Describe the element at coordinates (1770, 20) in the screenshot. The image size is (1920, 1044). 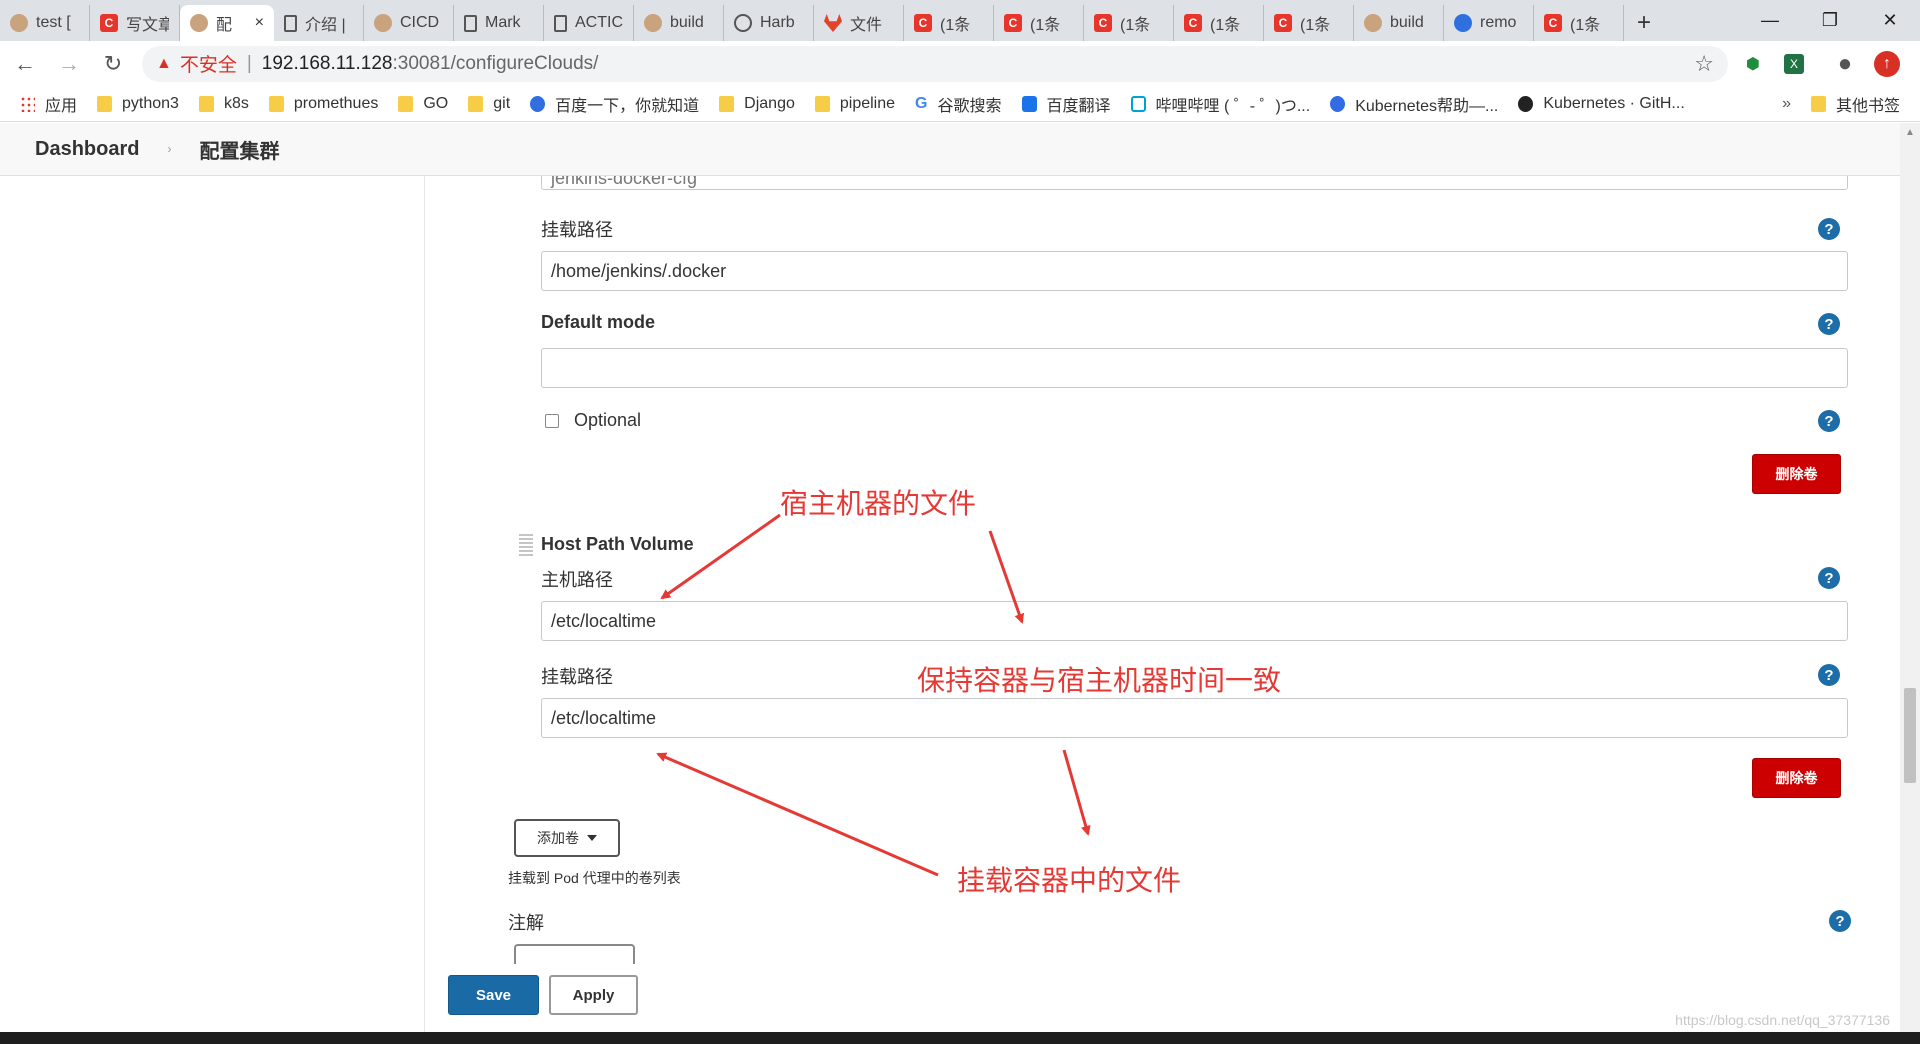
I see `minimize-icon: —` at that location.